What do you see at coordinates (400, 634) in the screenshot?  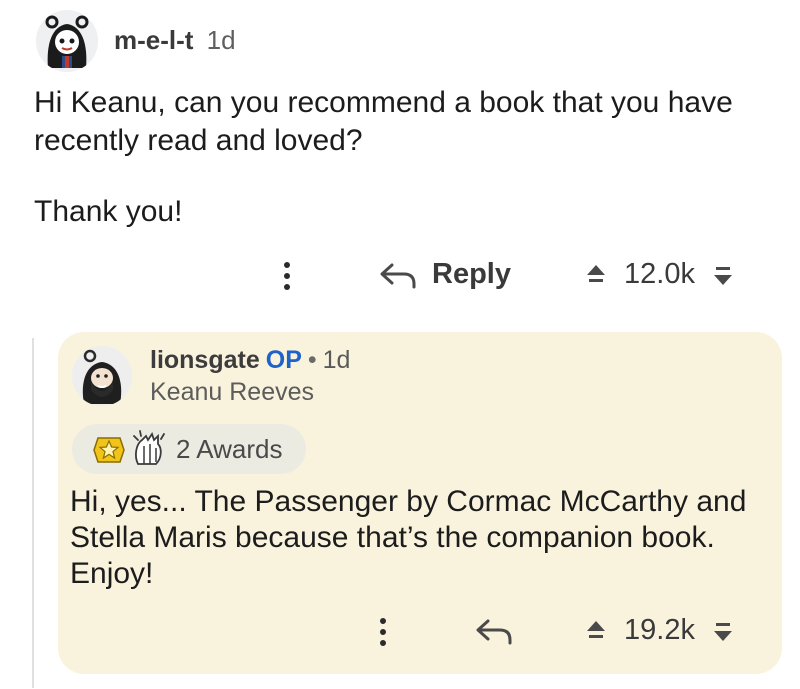 I see `reply-actions: 19.2k` at bounding box center [400, 634].